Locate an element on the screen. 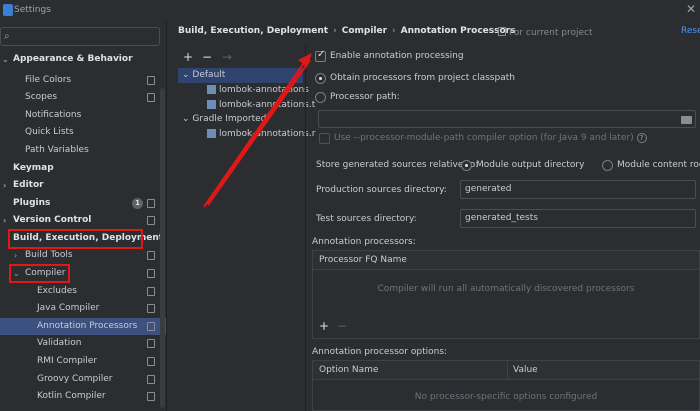  sidebar-scrollbar is located at coordinates (162, 248).